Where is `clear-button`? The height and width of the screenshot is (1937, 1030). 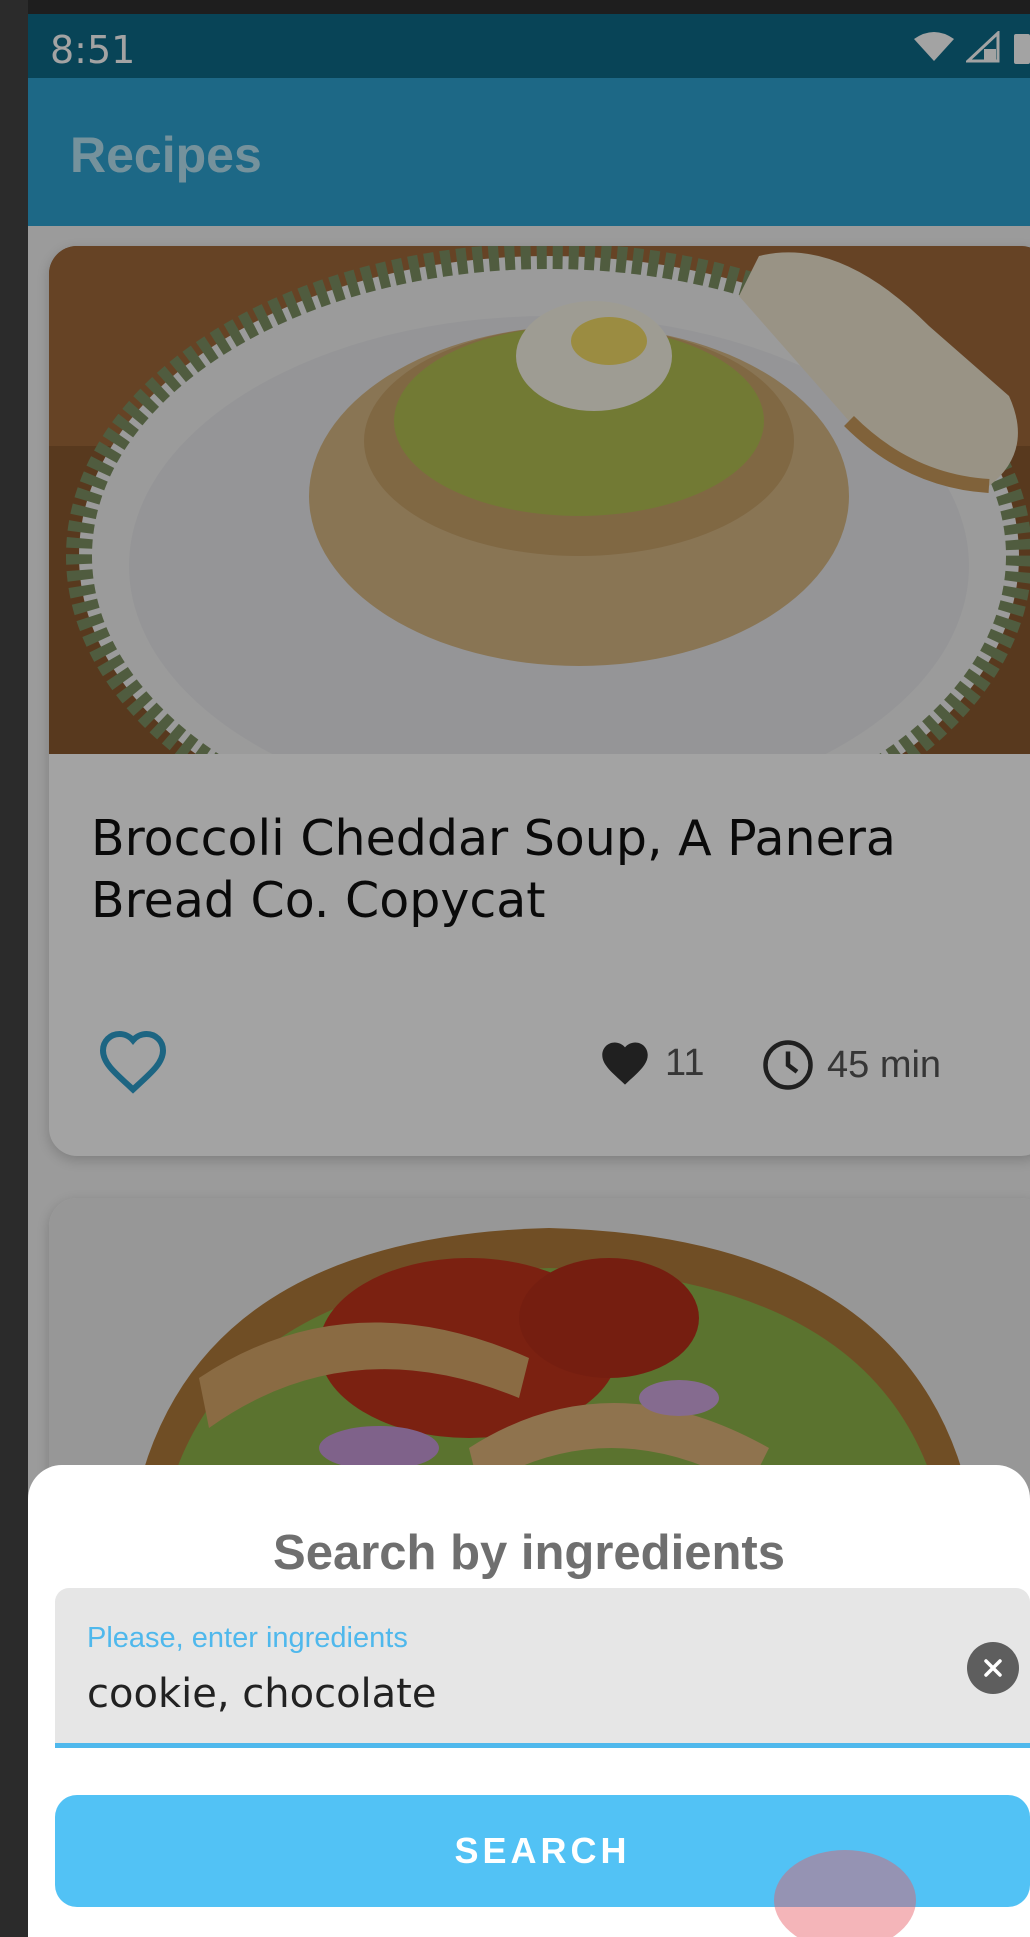 clear-button is located at coordinates (993, 1668).